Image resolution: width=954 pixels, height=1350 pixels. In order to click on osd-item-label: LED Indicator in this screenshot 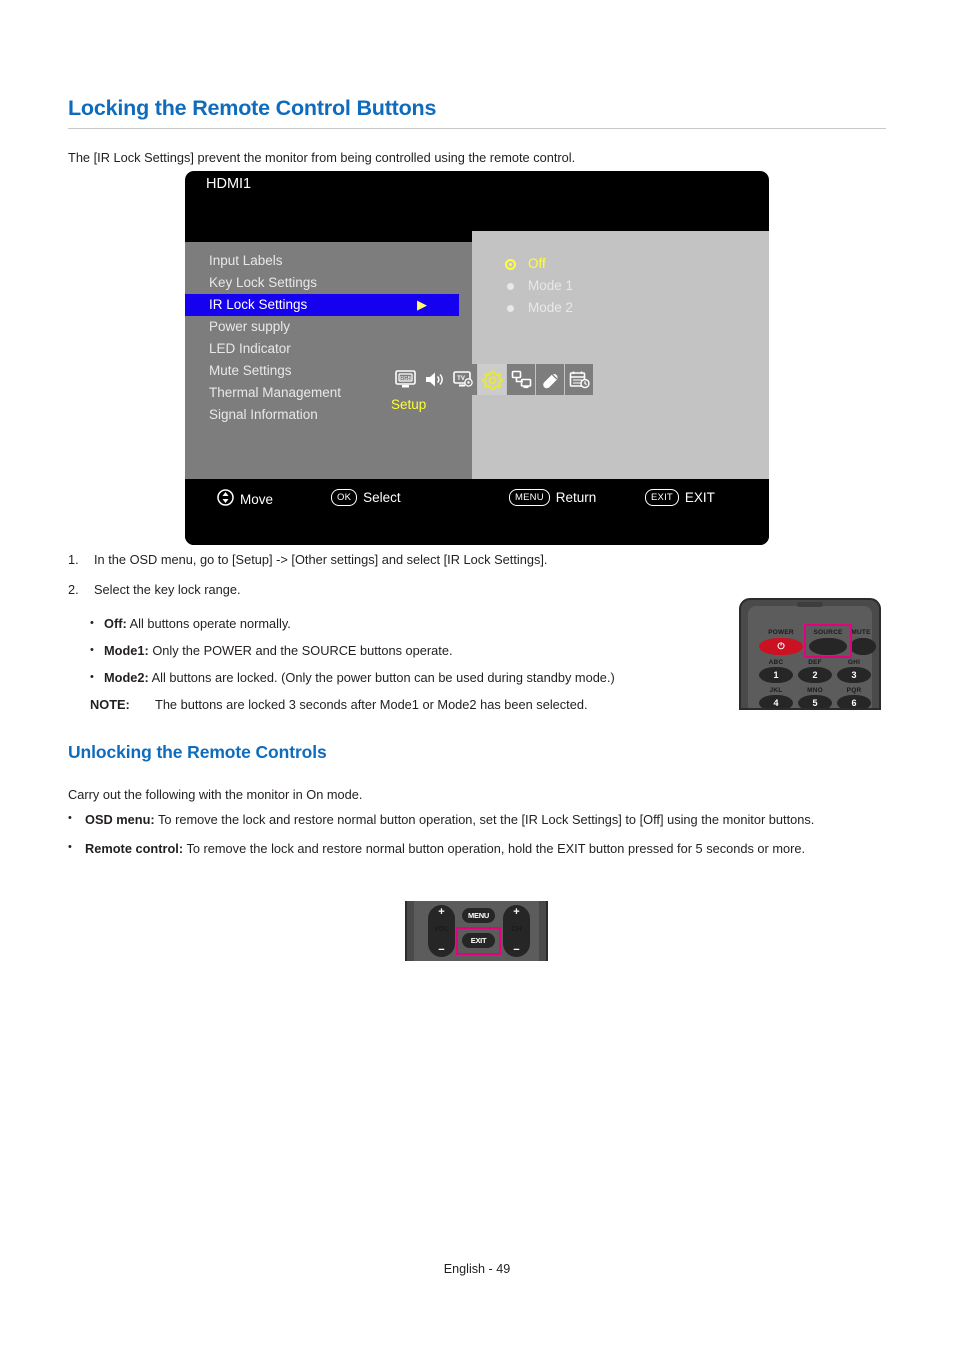, I will do `click(250, 348)`.